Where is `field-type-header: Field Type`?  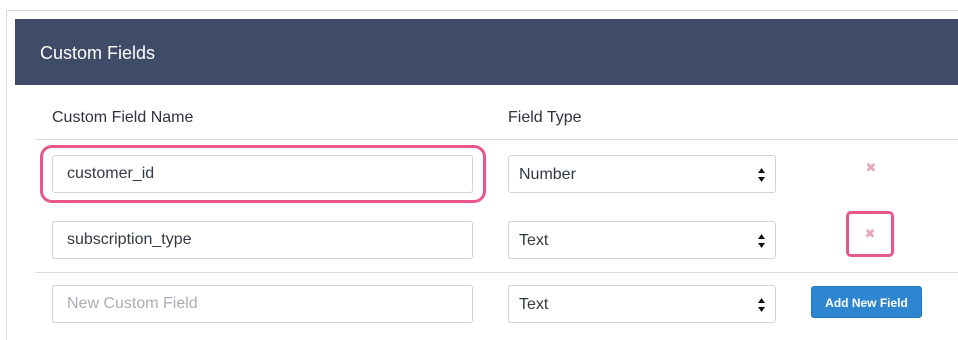
field-type-header: Field Type is located at coordinates (545, 117).